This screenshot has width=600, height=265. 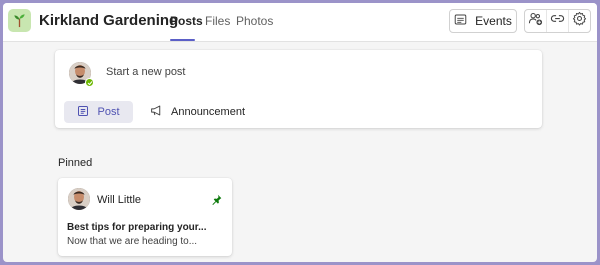 What do you see at coordinates (493, 21) in the screenshot?
I see `events-label: Events` at bounding box center [493, 21].